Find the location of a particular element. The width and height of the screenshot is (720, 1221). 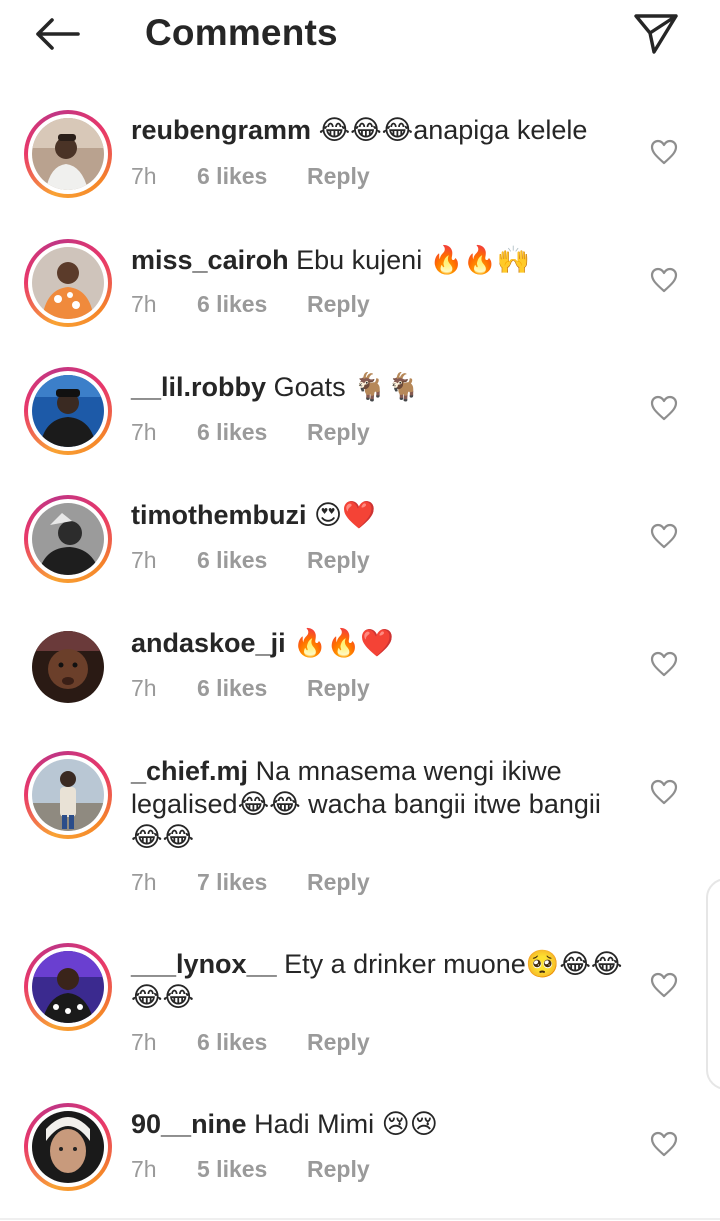

back-button is located at coordinates (56, 34).